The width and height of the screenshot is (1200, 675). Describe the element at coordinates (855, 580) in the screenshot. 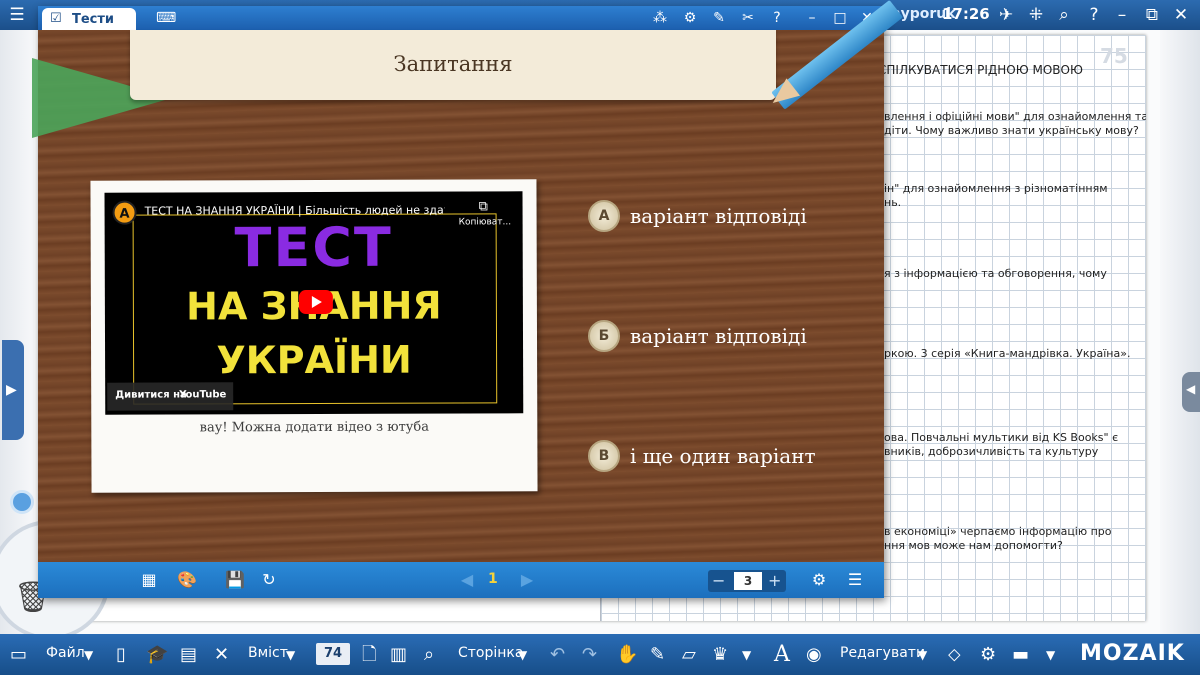

I see `list-icon: ☰` at that location.